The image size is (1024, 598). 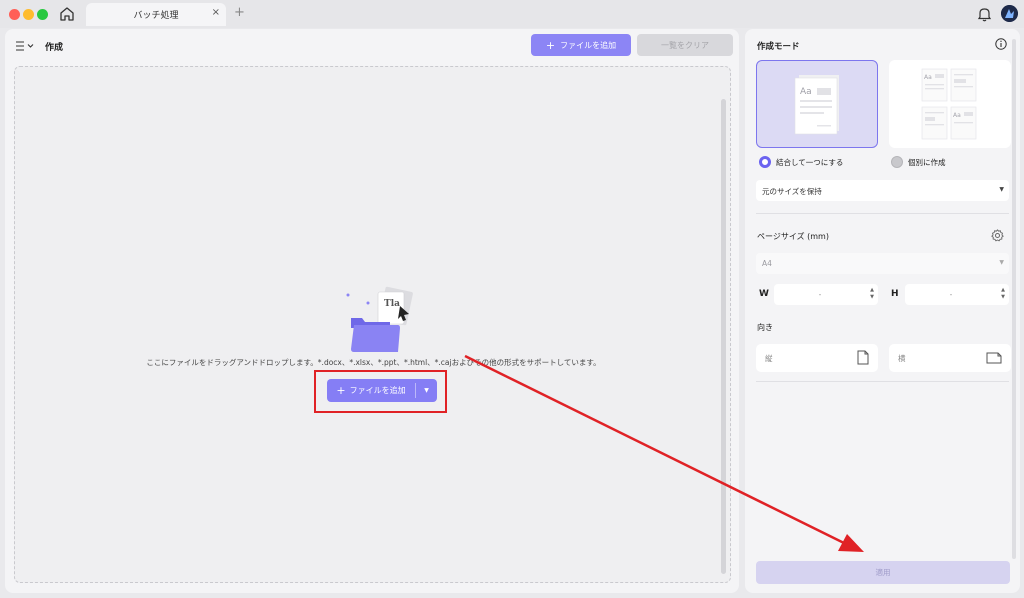 I want to click on avatar, so click(x=1009, y=13).